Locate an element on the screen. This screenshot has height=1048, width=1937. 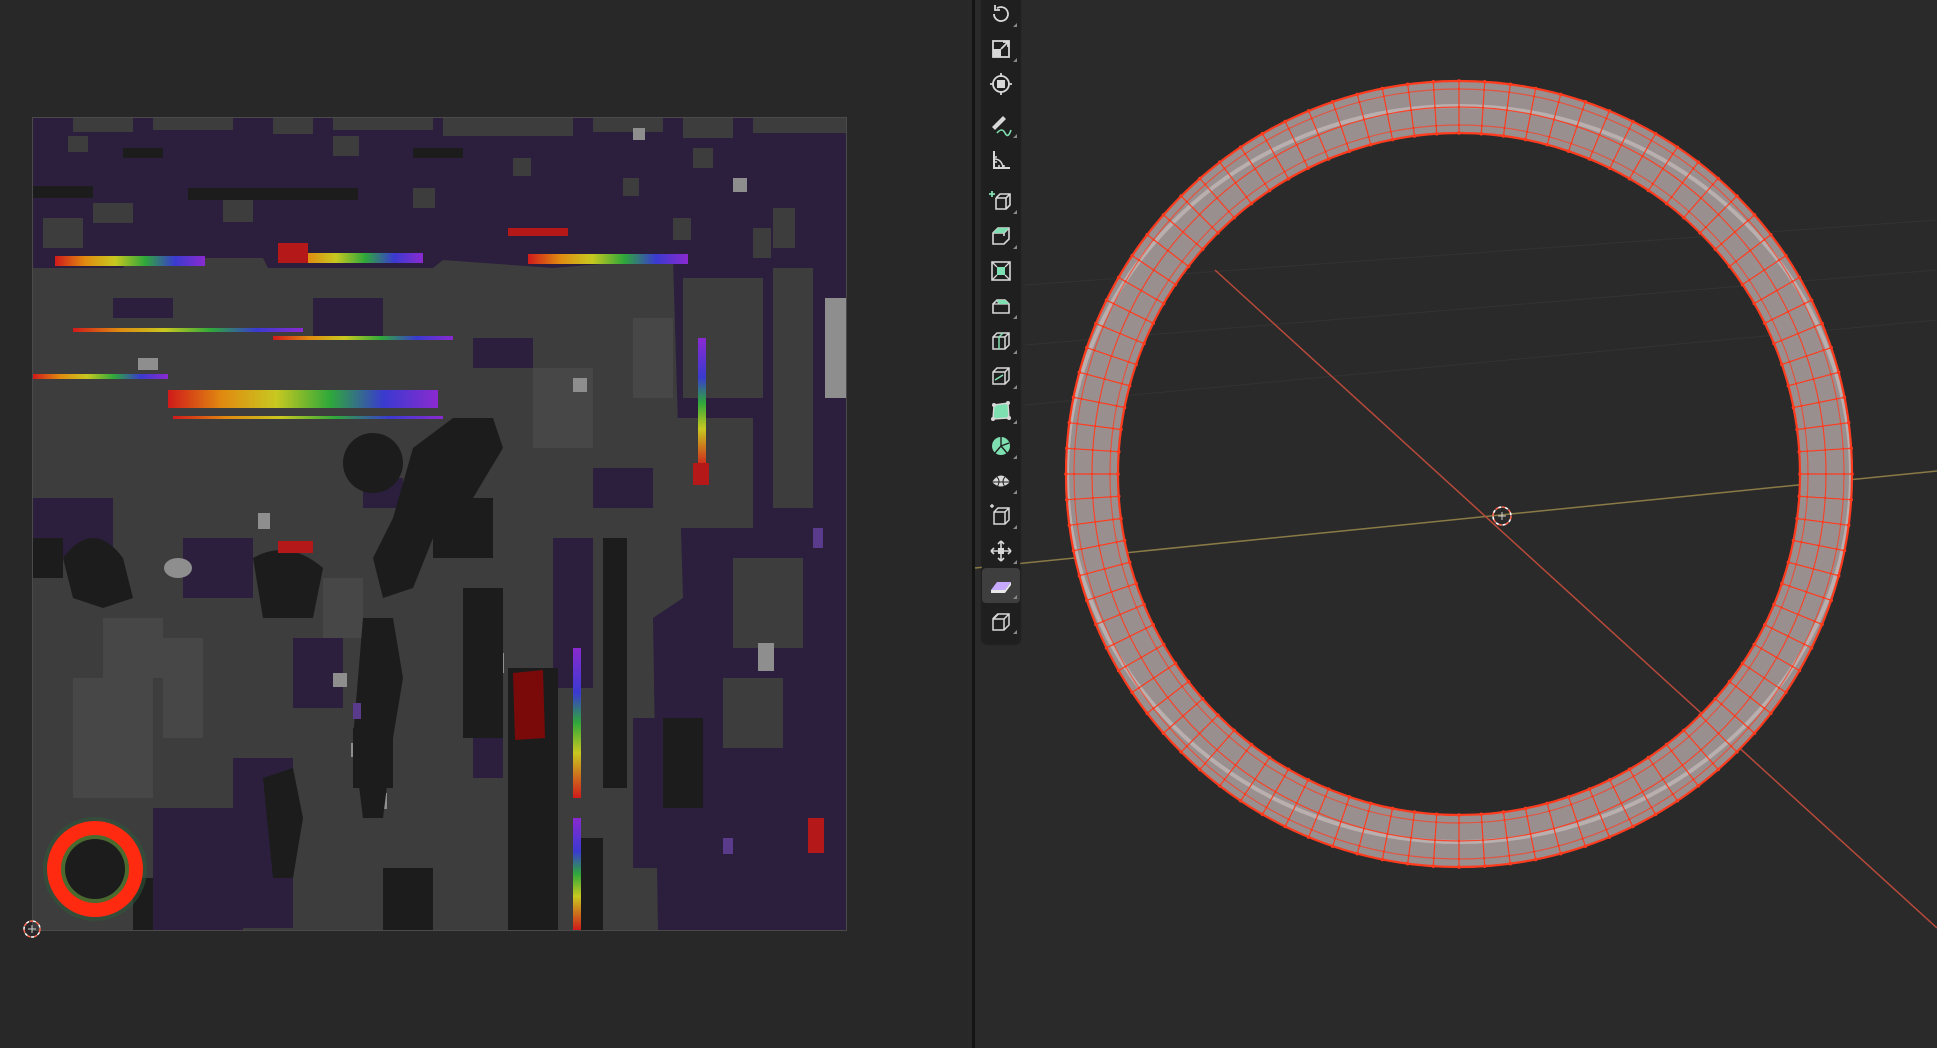
shrink-fatten-tool is located at coordinates (1001, 550).